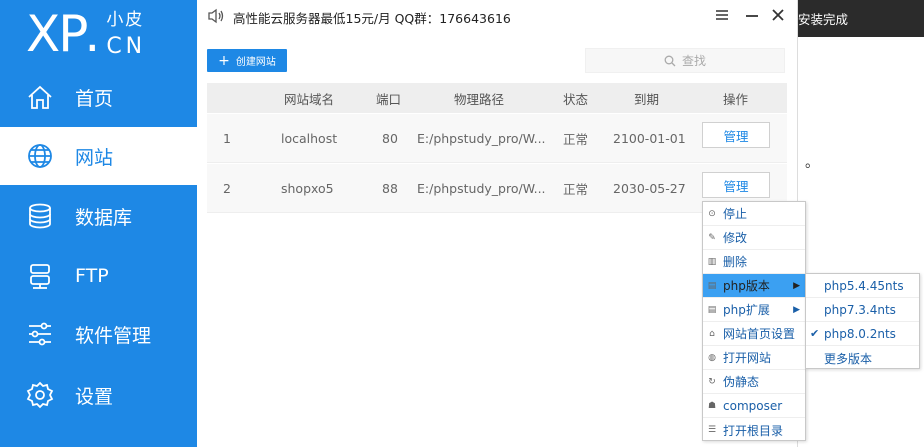 This screenshot has height=447, width=924. What do you see at coordinates (670, 60) in the screenshot?
I see `search-icon` at bounding box center [670, 60].